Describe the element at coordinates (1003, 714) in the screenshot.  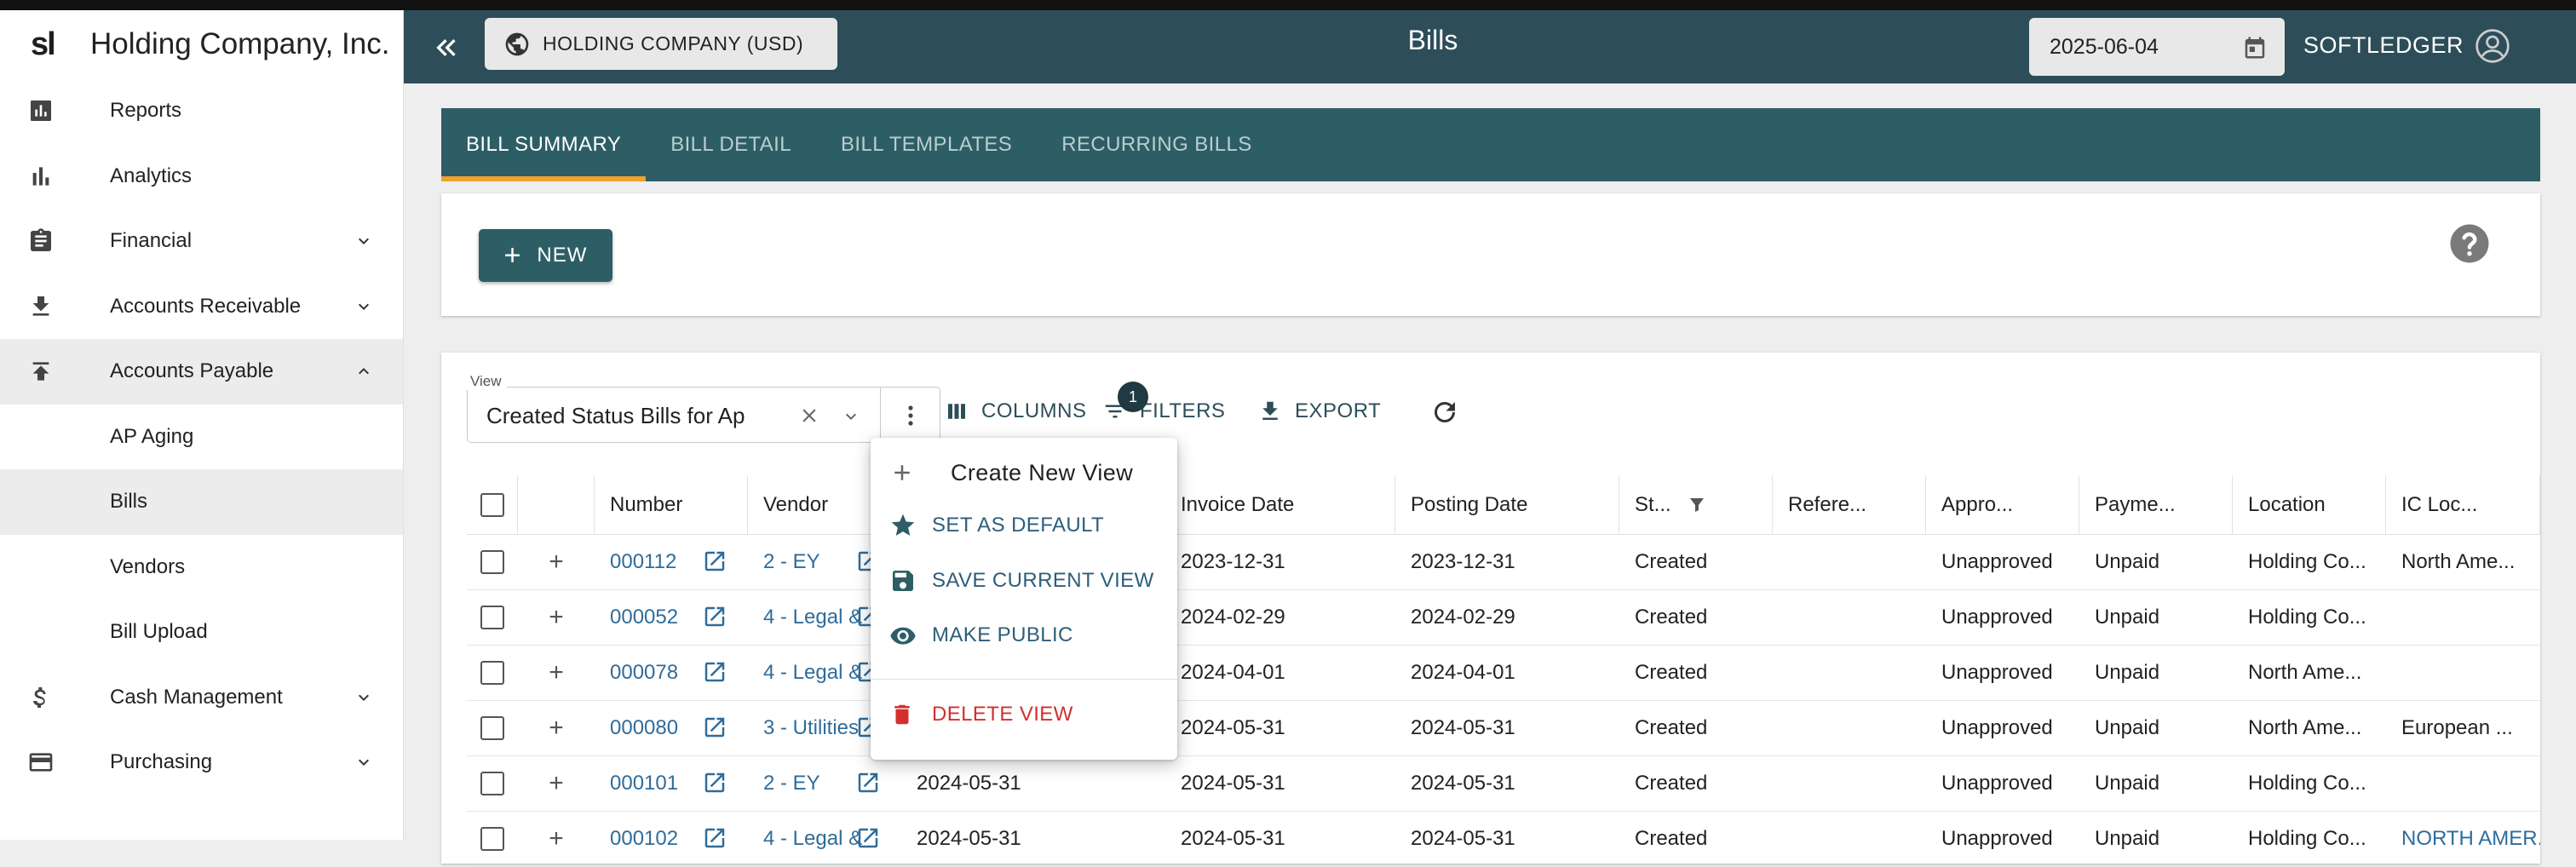
I see `delete-view-label: DELETE VIEW` at that location.